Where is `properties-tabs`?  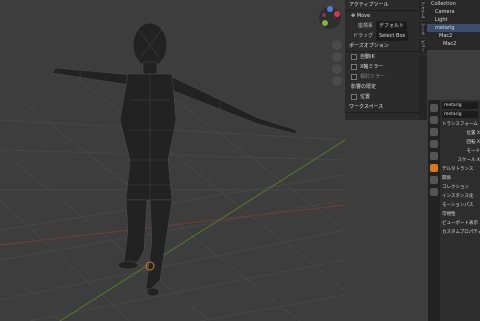 properties-tabs is located at coordinates (434, 210).